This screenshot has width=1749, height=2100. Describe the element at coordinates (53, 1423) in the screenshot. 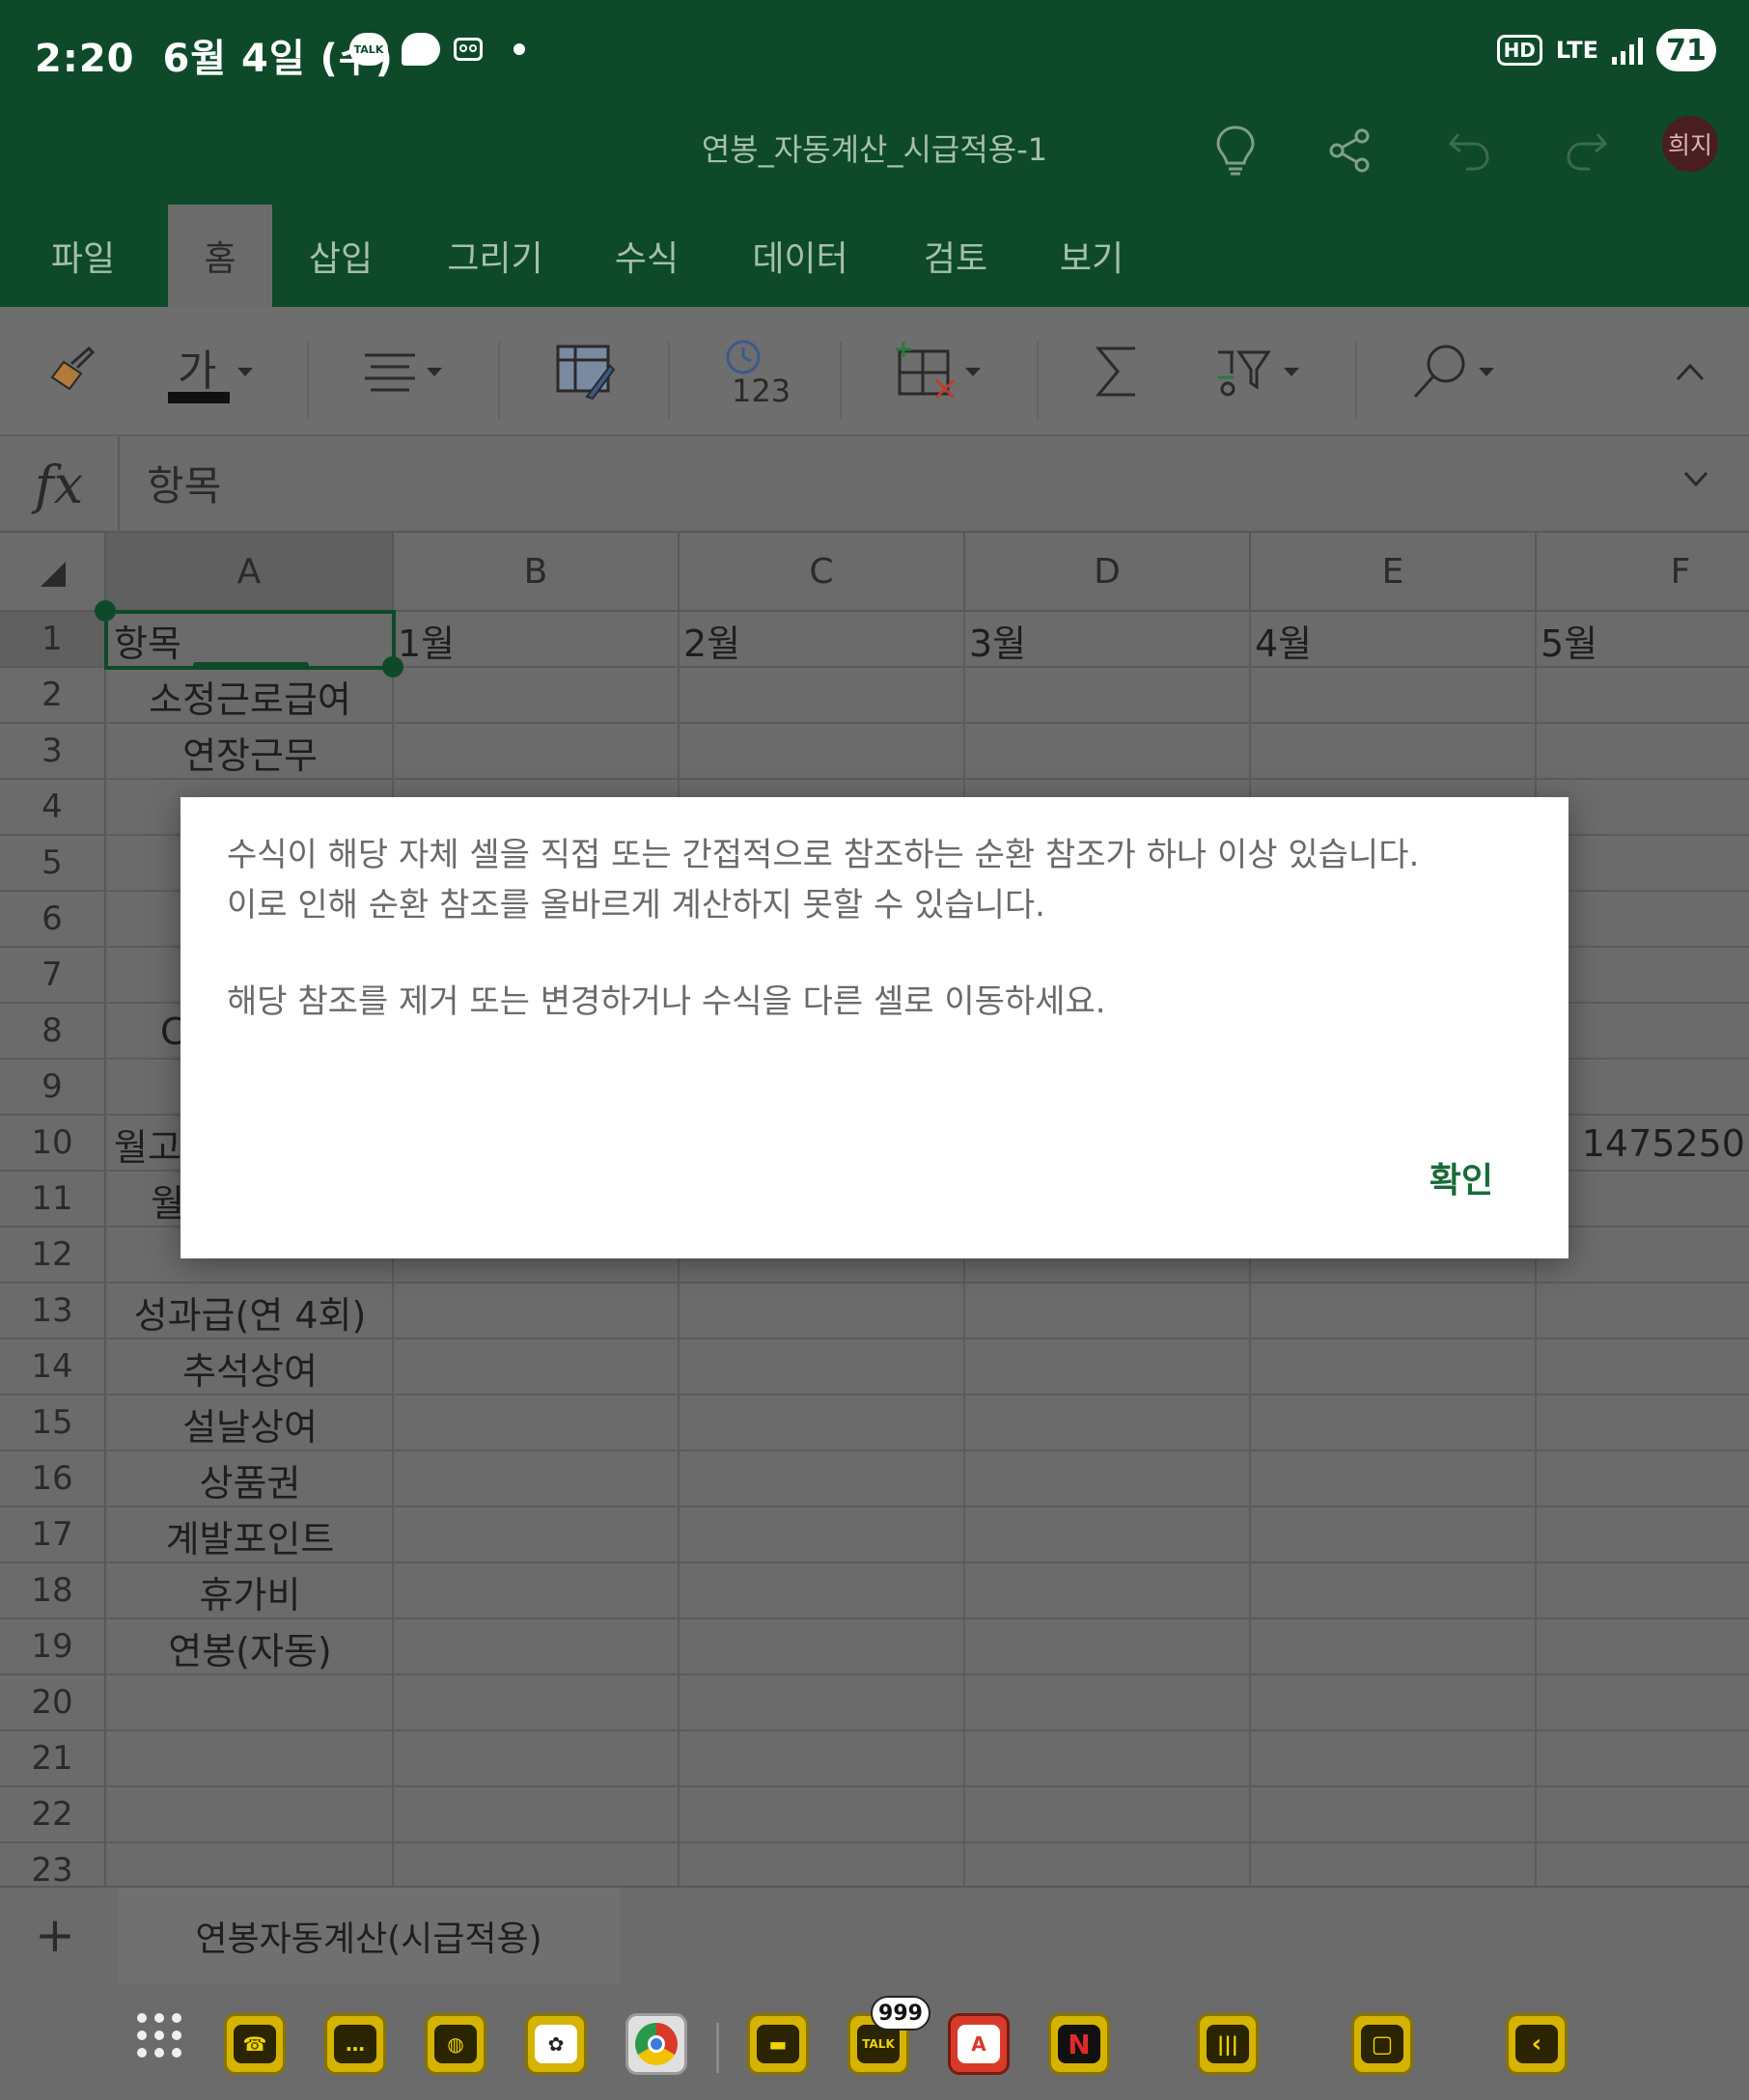

I see `row-header-15: 15` at that location.